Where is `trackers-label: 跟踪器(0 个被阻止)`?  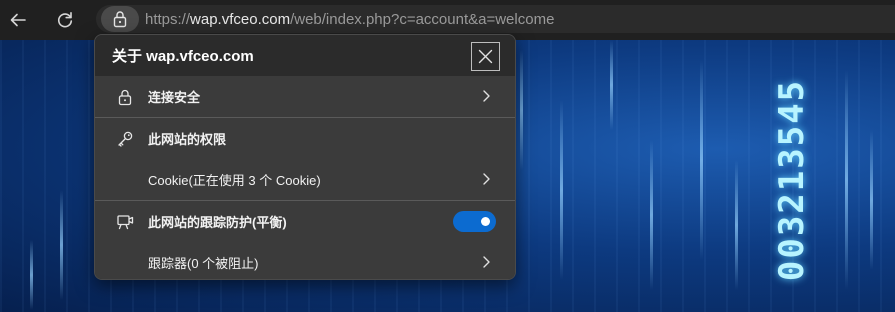 trackers-label: 跟踪器(0 个被阻止) is located at coordinates (203, 263).